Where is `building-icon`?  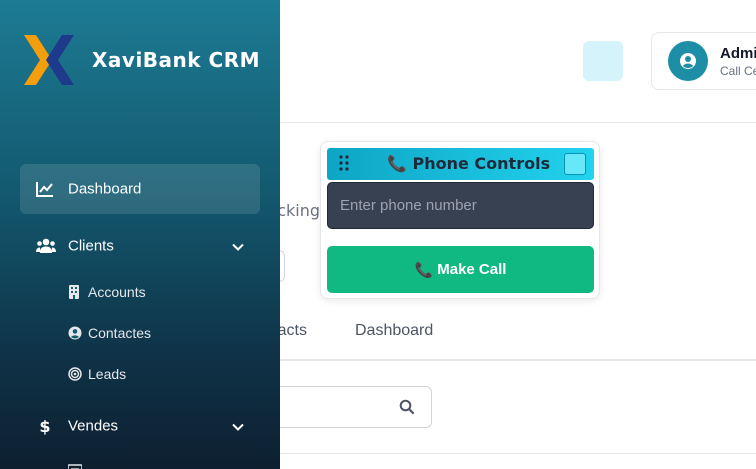
building-icon is located at coordinates (74, 292).